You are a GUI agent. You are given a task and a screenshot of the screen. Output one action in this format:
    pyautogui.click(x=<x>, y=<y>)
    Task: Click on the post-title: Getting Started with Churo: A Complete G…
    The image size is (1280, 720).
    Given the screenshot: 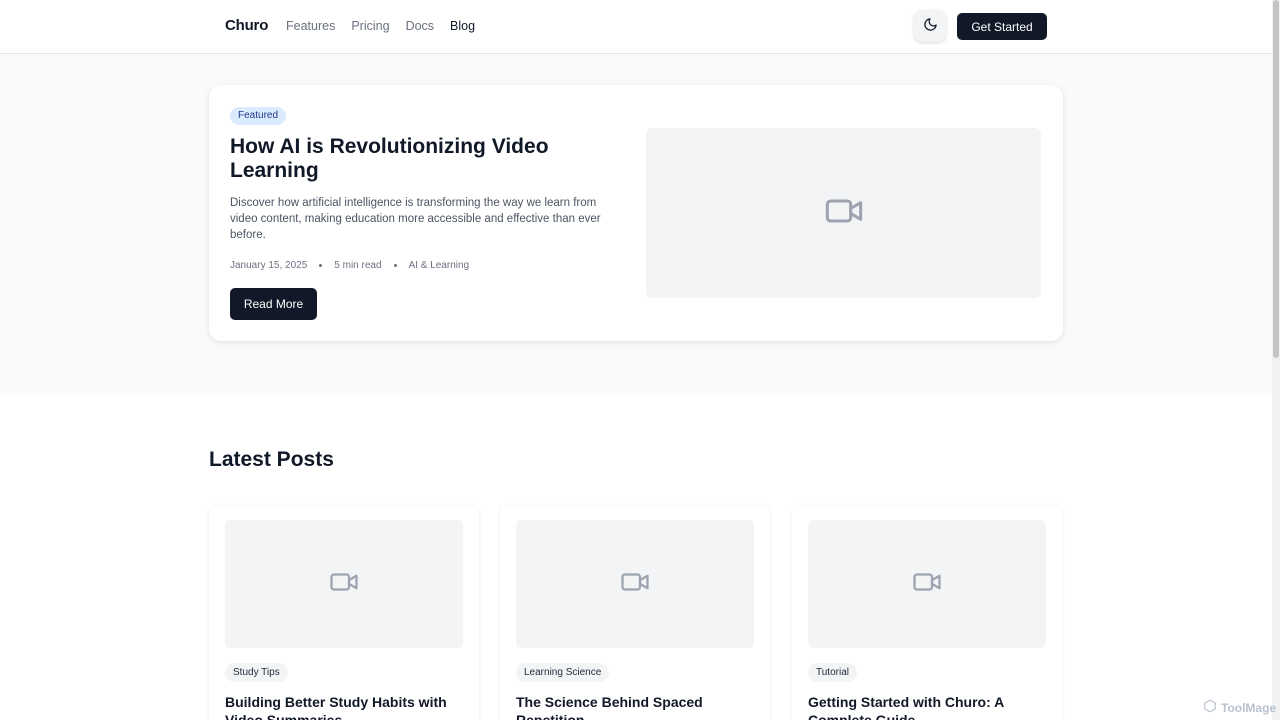 What is the action you would take?
    pyautogui.click(x=927, y=706)
    